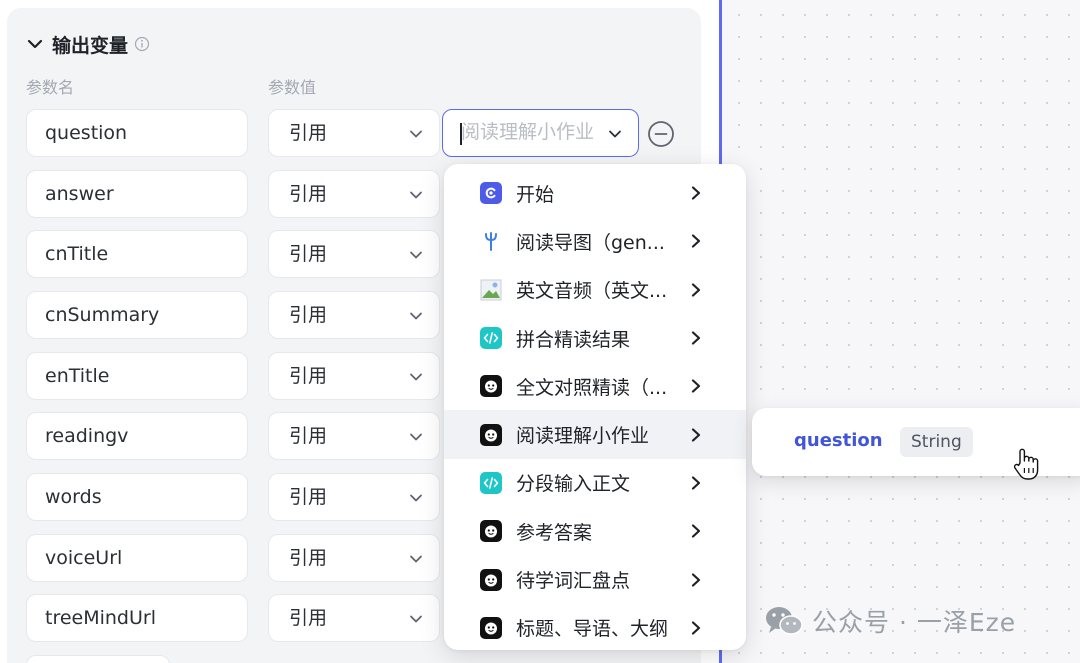 The width and height of the screenshot is (1080, 663). What do you see at coordinates (137, 558) in the screenshot?
I see `param-name-input: voiceUrl` at bounding box center [137, 558].